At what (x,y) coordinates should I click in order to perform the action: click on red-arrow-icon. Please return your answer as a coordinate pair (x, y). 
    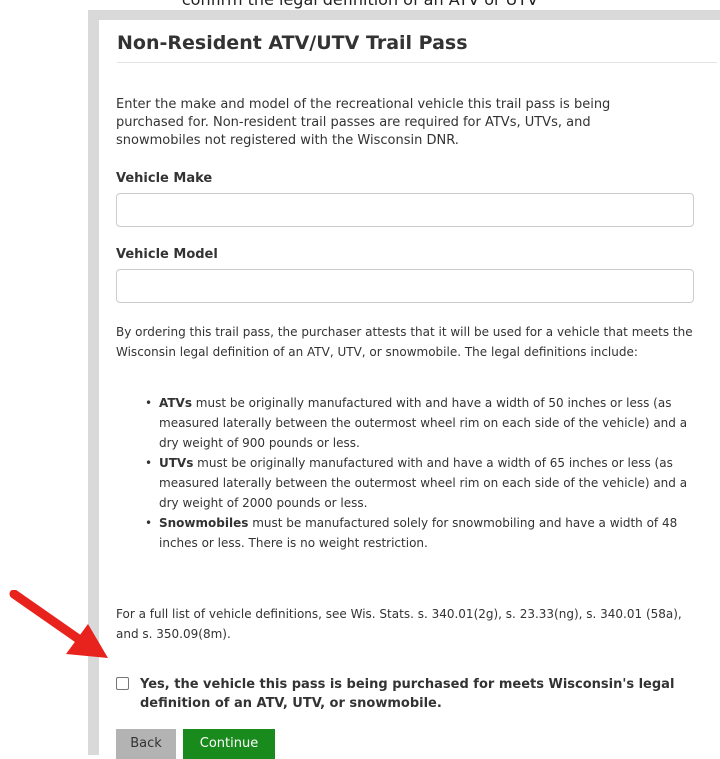
    Looking at the image, I should click on (58, 624).